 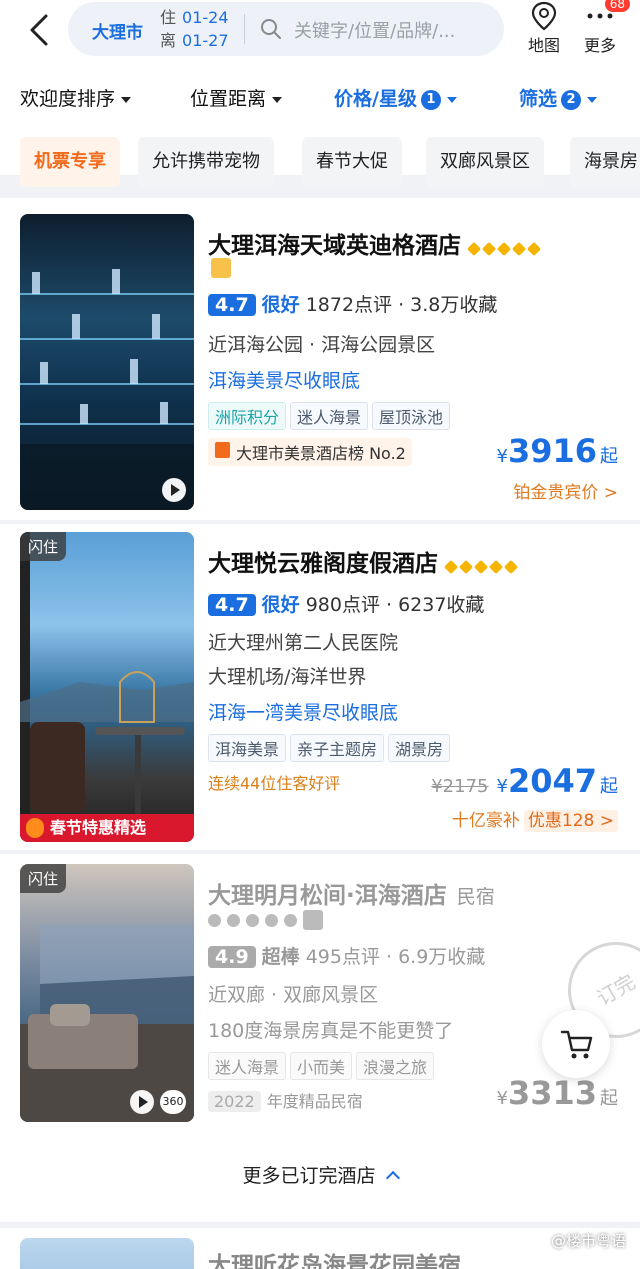 I want to click on hotel-name: 大理听花岛海景花园美宿, so click(x=334, y=1261).